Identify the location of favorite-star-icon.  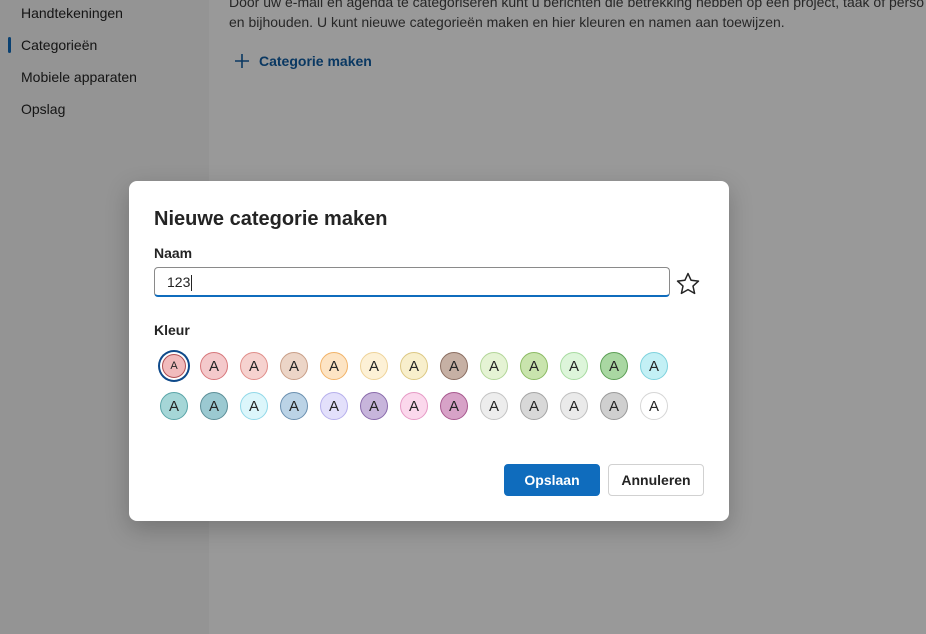
(688, 284).